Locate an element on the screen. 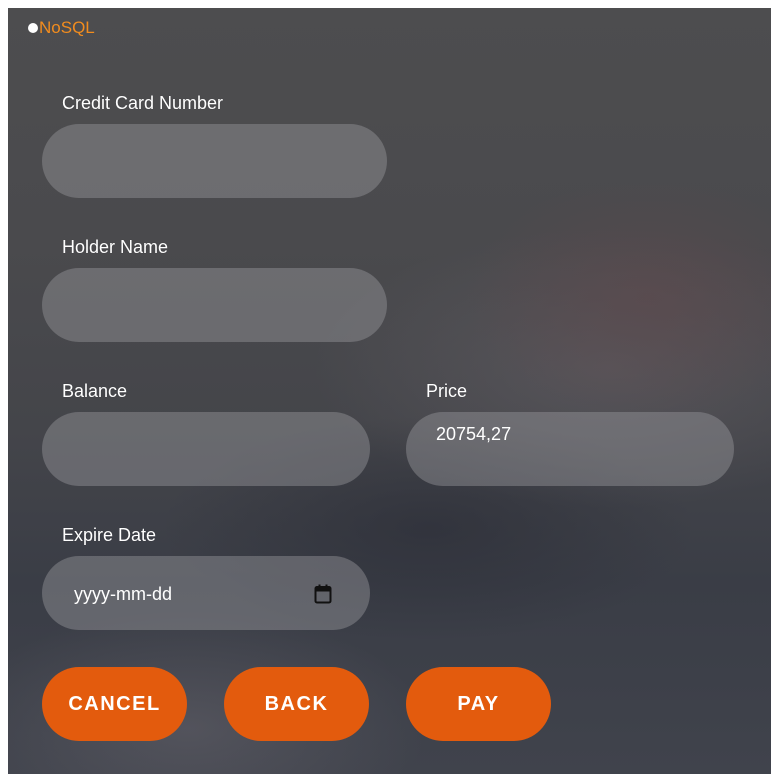 Image resolution: width=771 pixels, height=774 pixels. brand: NoSQL is located at coordinates (61, 28).